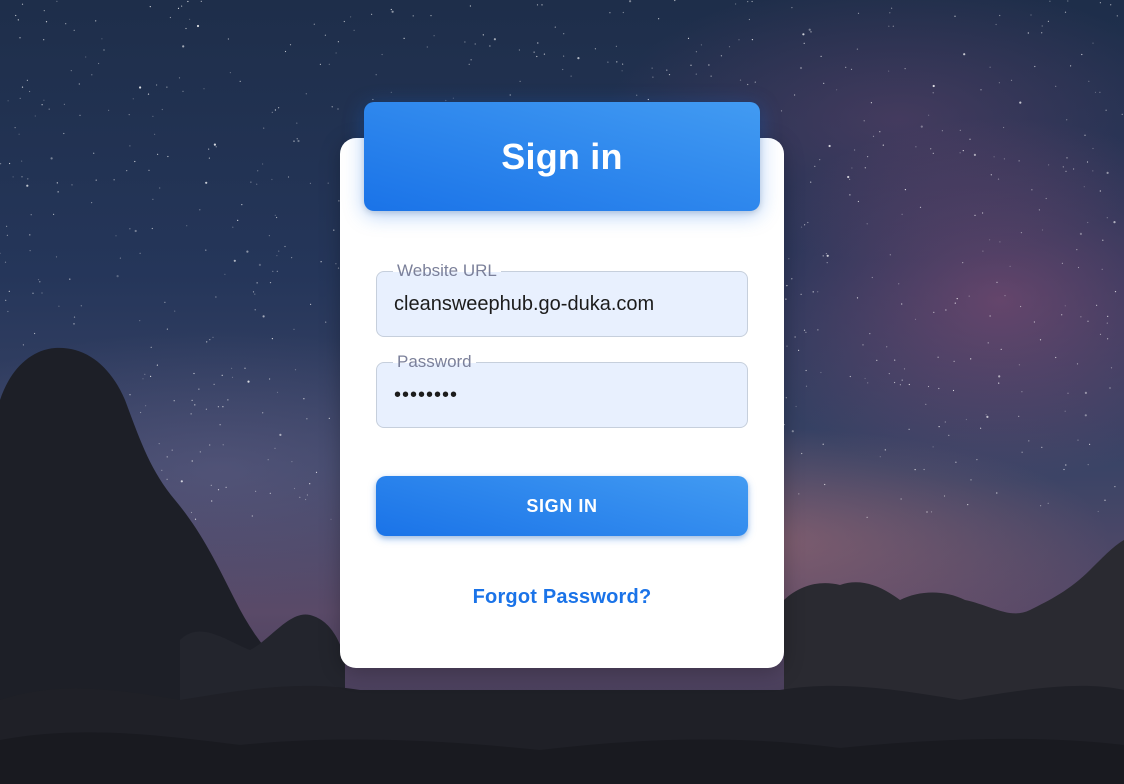 The height and width of the screenshot is (784, 1124). I want to click on page-title: Sign in, so click(562, 156).